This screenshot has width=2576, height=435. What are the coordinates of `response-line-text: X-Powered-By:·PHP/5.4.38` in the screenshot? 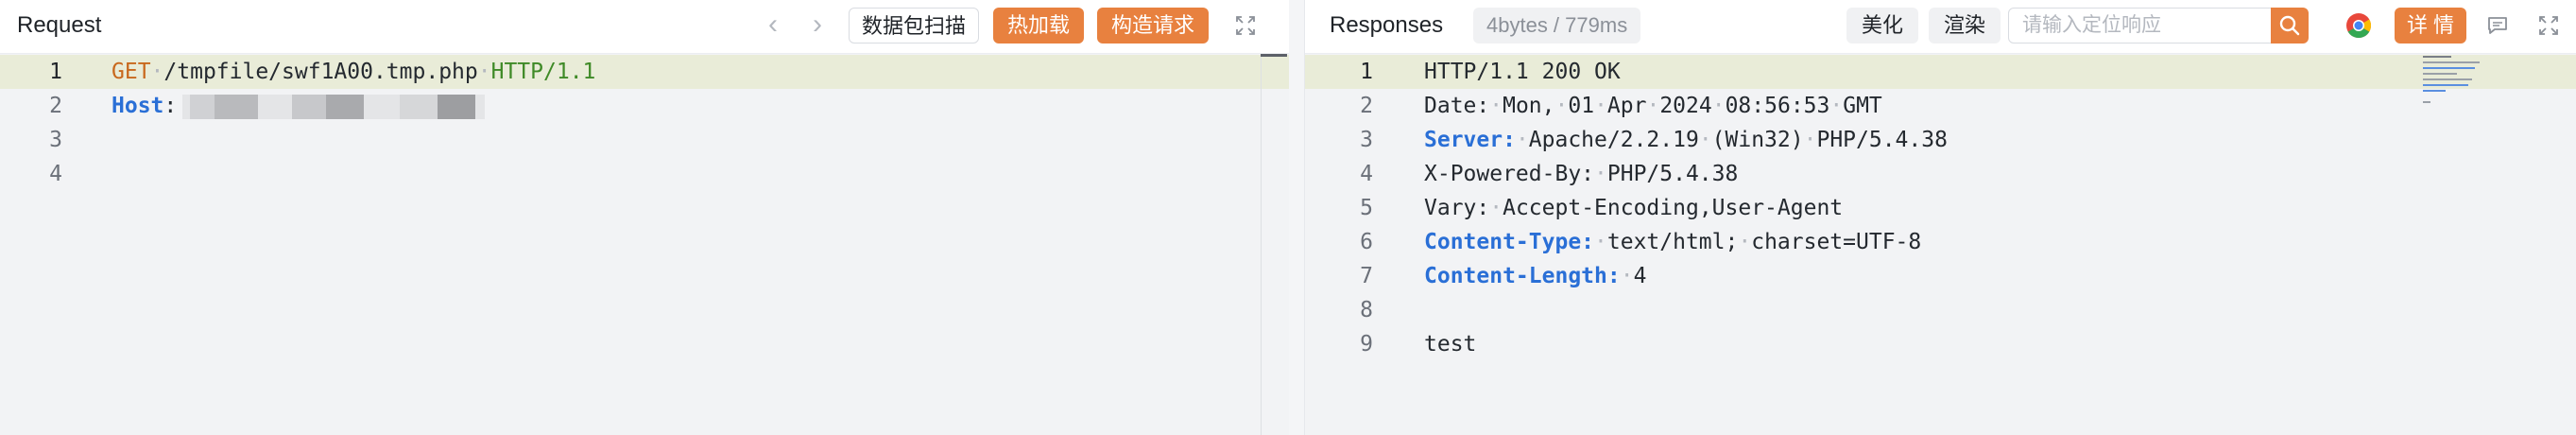 It's located at (1581, 174).